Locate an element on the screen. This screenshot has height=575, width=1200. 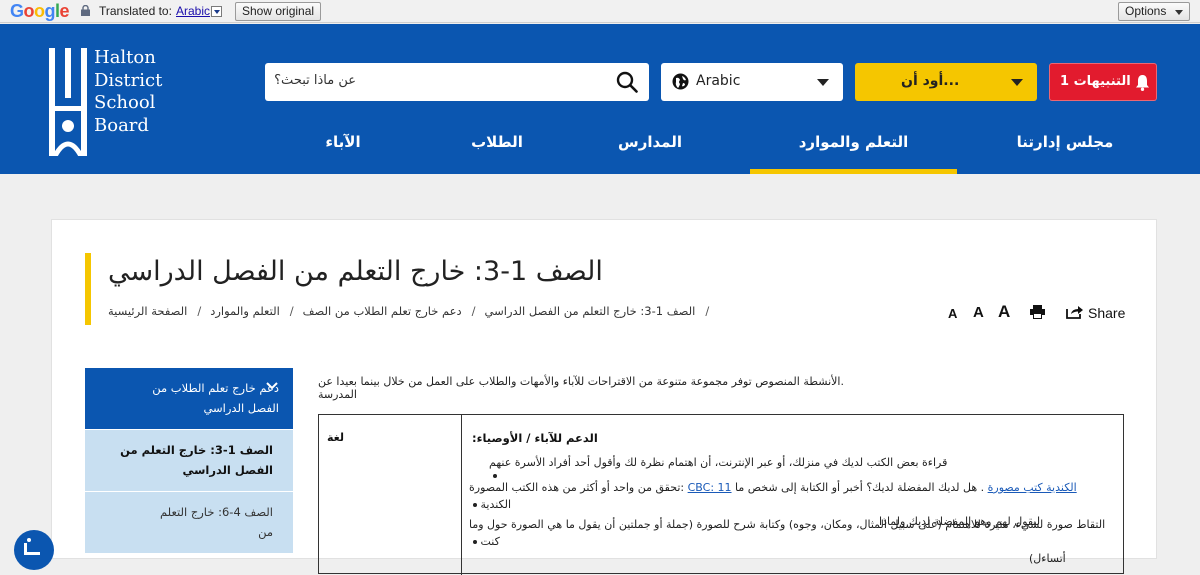
breadcrumb-item-current: الصف 1-3: خارج التعلم من الفصل الدراسي is located at coordinates (590, 311).